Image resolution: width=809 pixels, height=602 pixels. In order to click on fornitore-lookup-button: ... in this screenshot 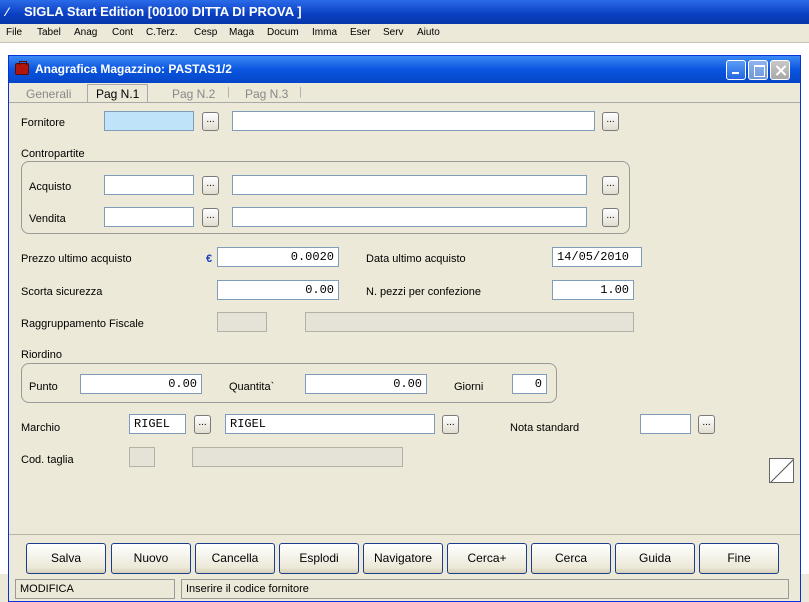, I will do `click(210, 121)`.